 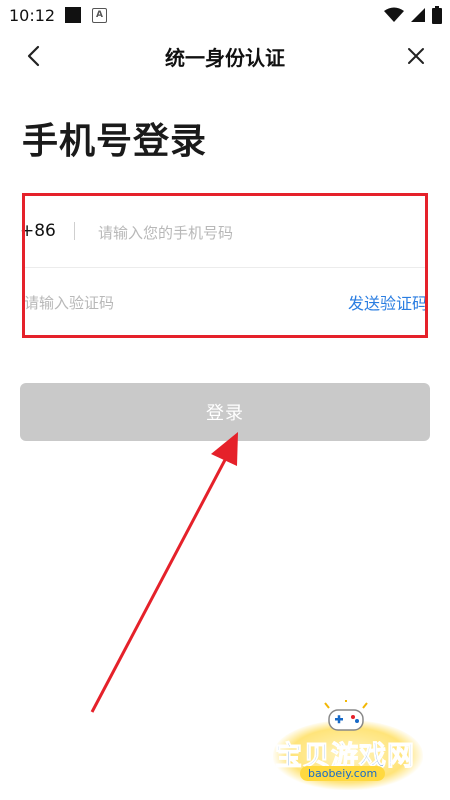 What do you see at coordinates (418, 15) in the screenshot?
I see `cellular-signal-icon` at bounding box center [418, 15].